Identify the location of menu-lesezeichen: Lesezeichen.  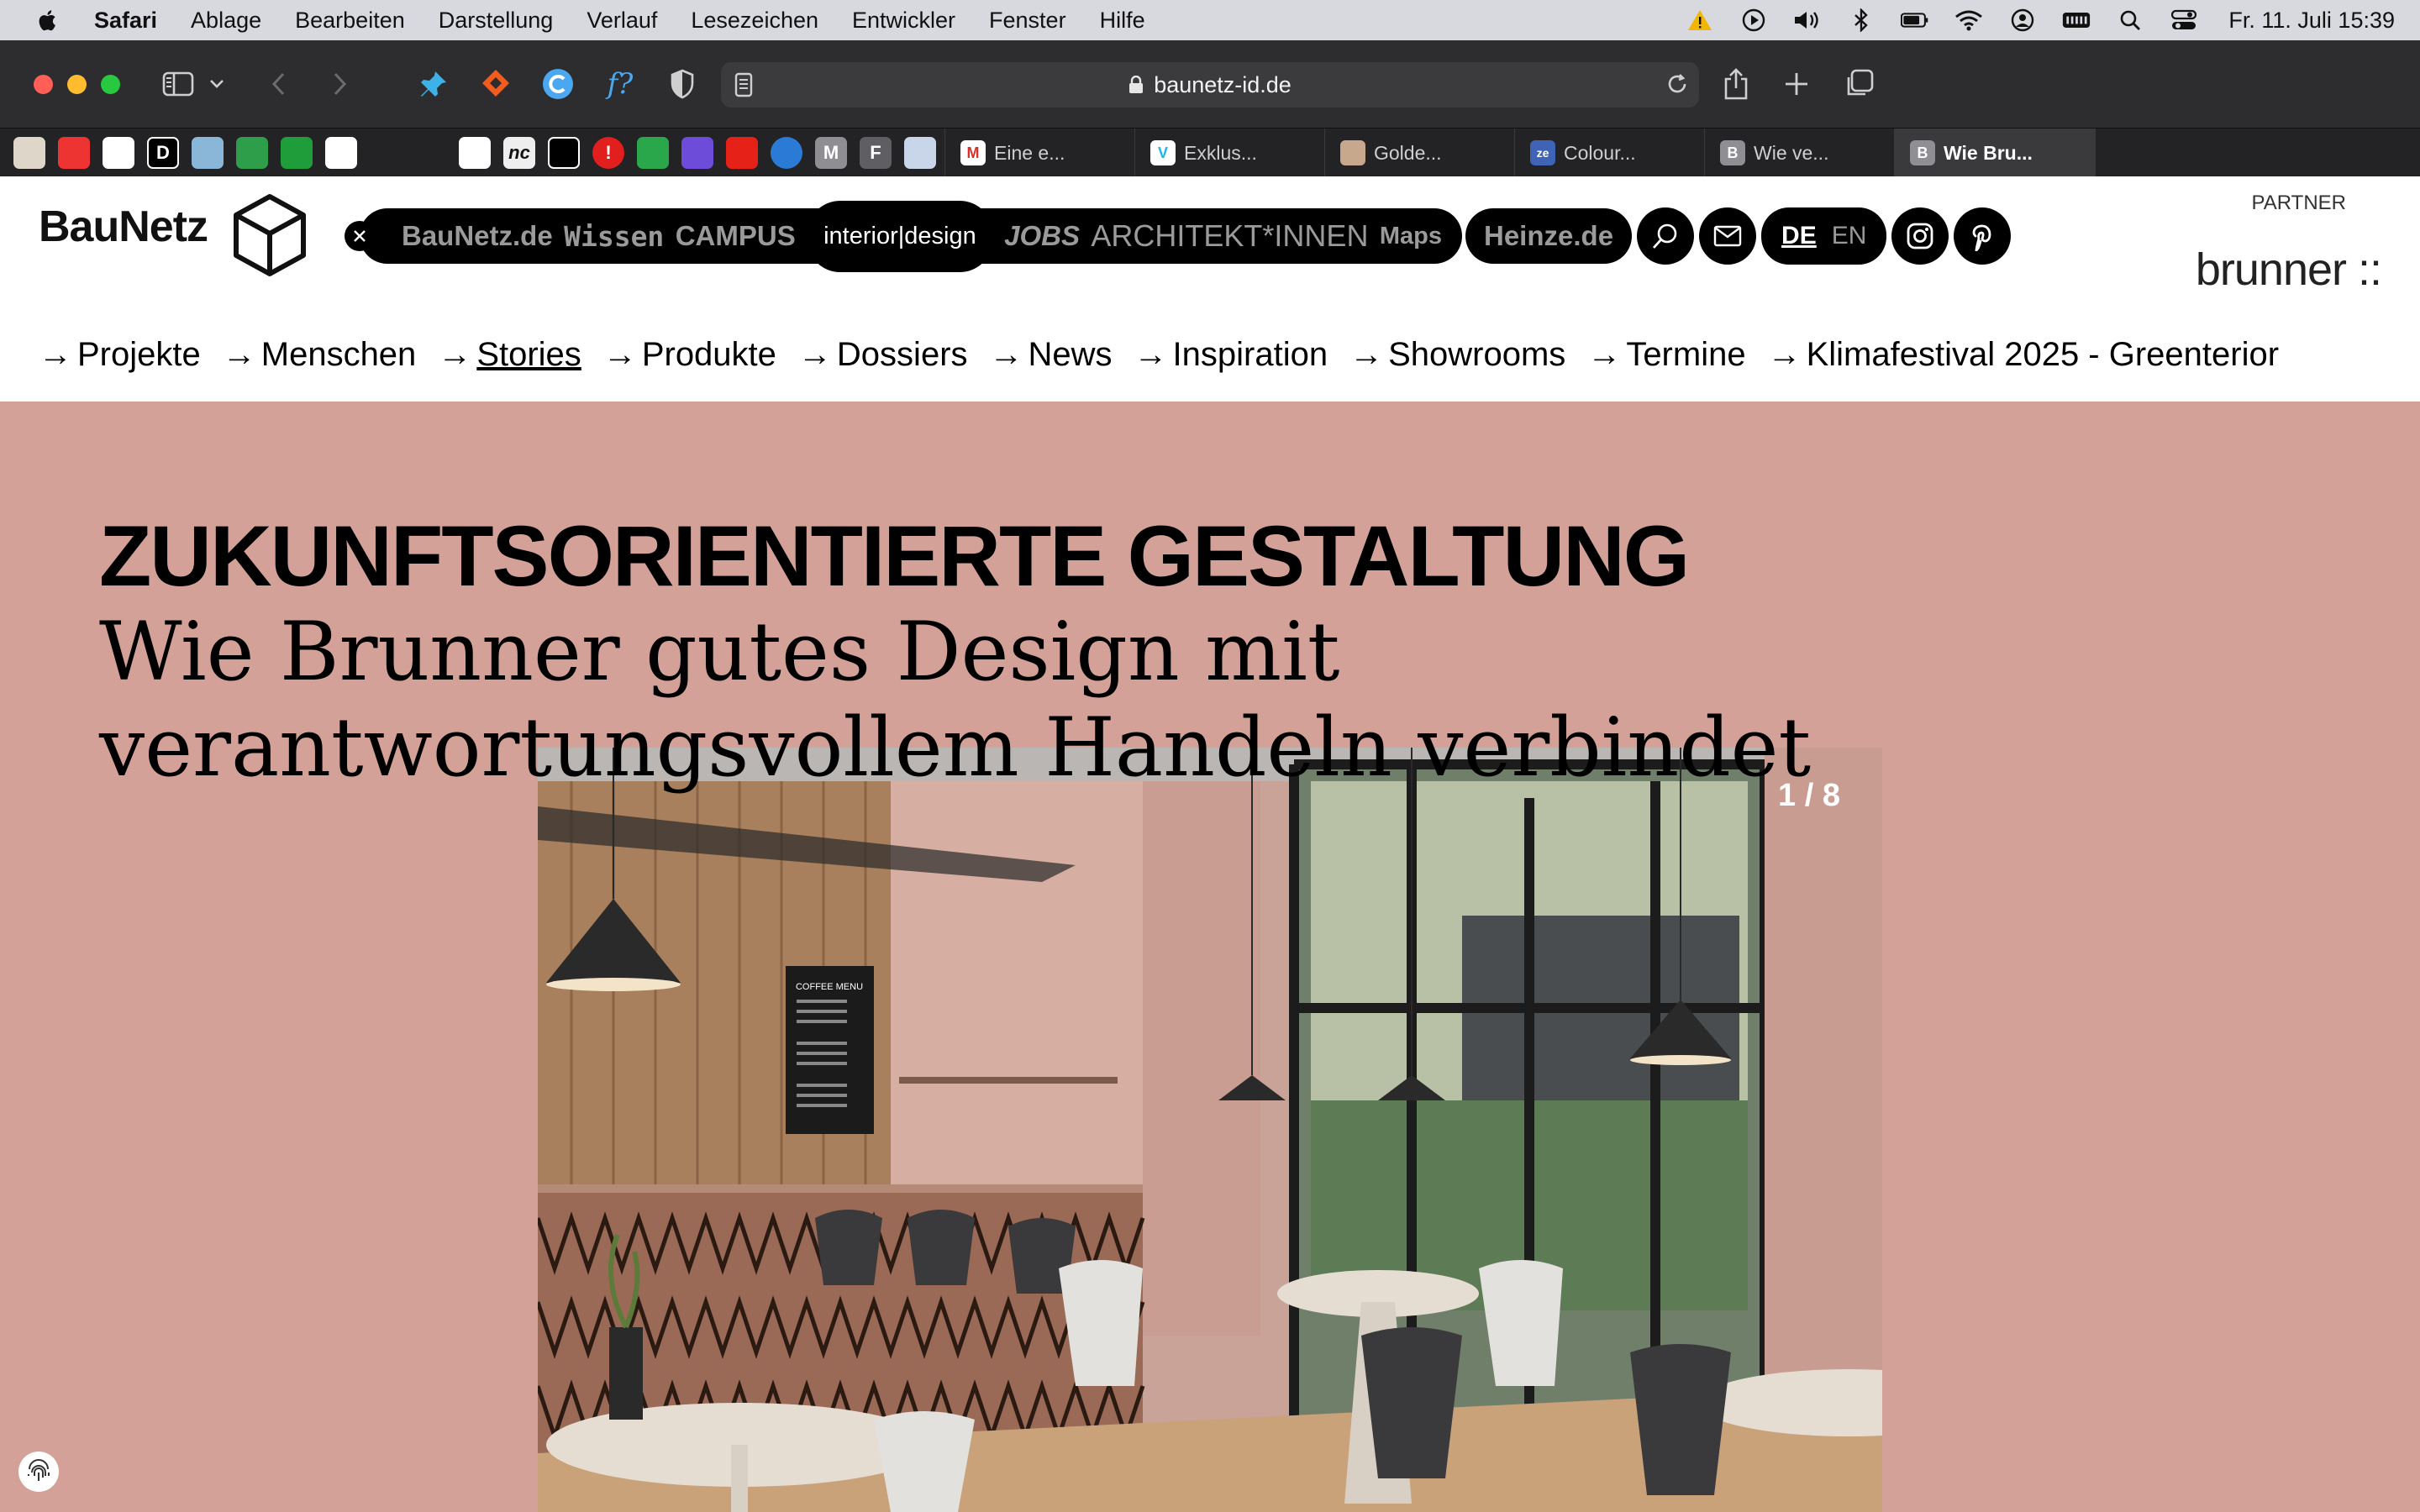
(754, 21).